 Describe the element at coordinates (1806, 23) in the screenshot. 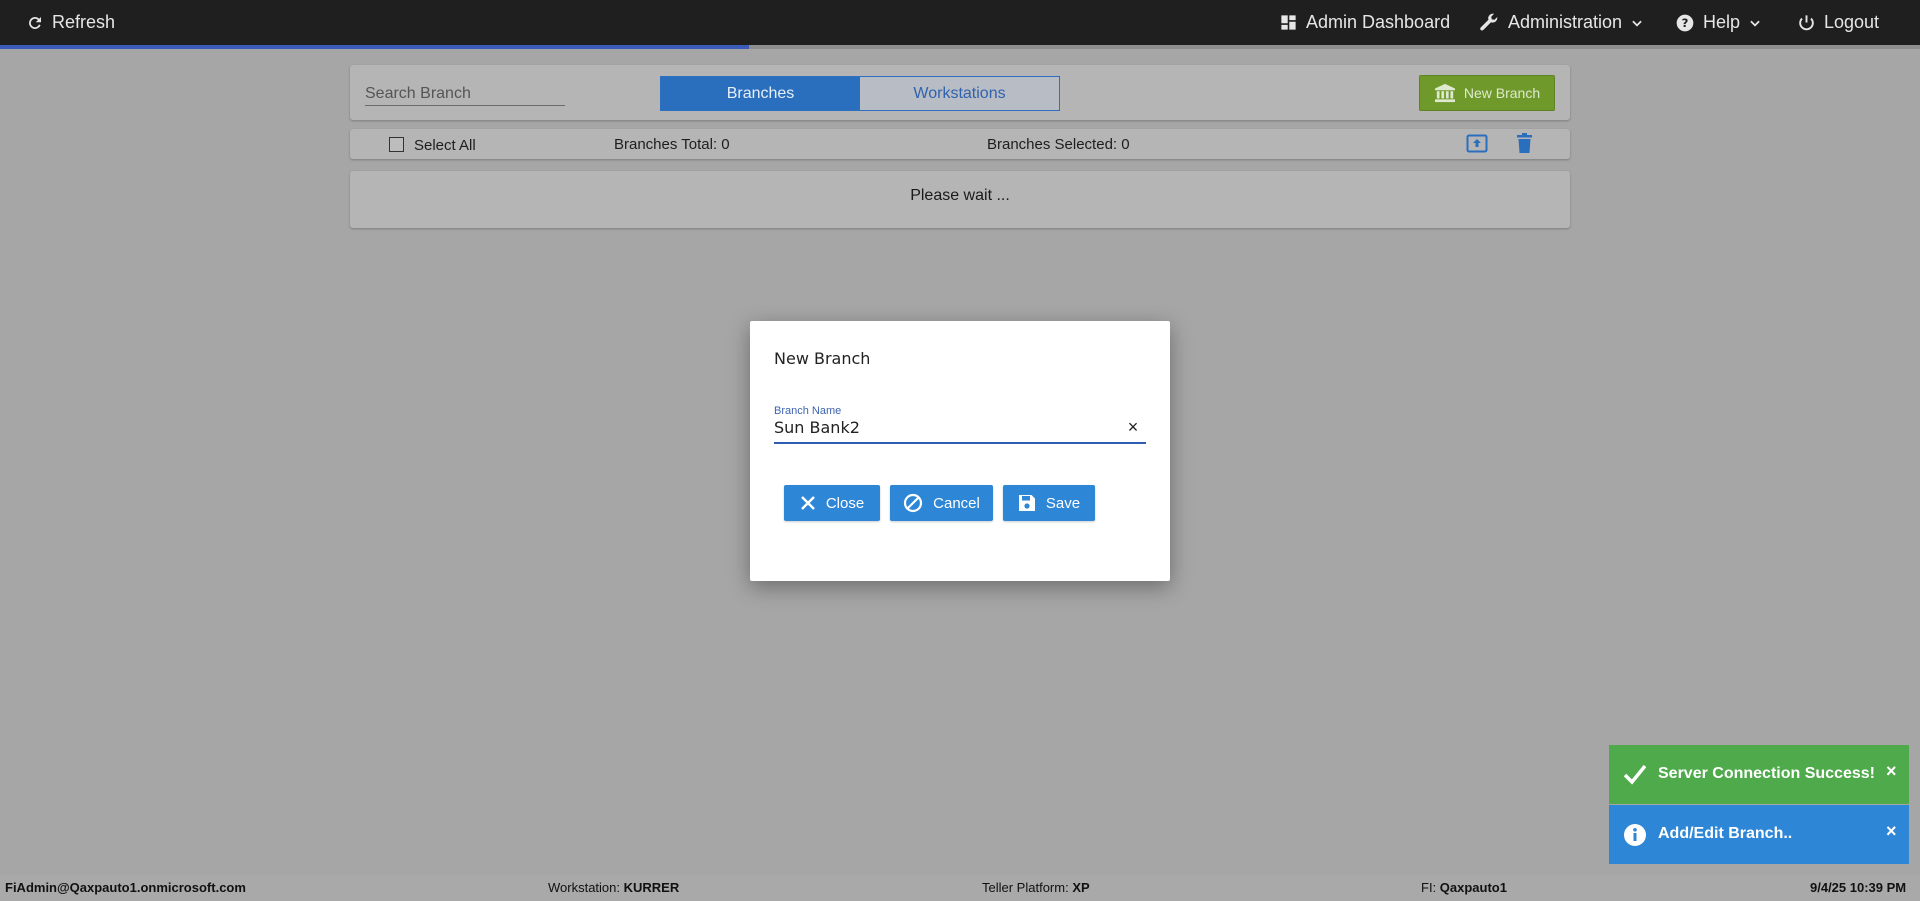

I see `power-icon` at that location.